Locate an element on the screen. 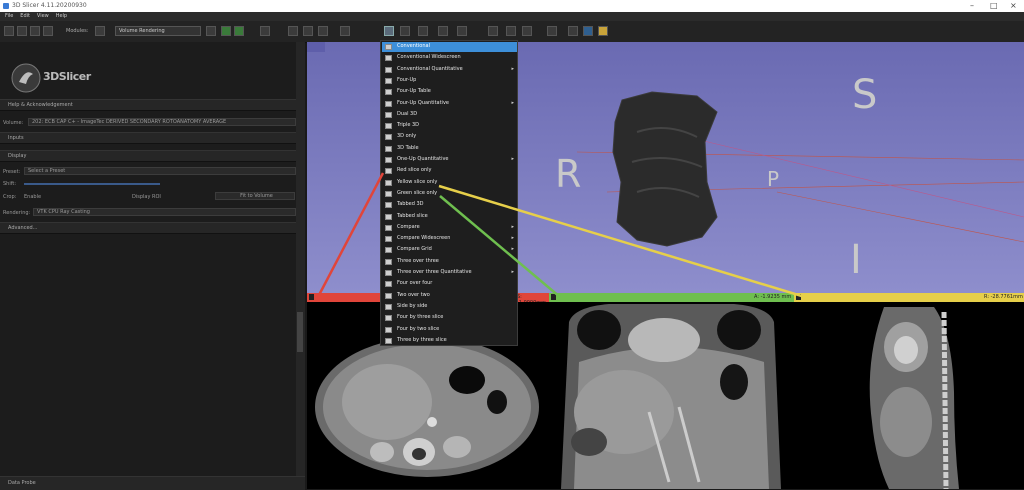  scene-view-icon is located at coordinates (511, 31).